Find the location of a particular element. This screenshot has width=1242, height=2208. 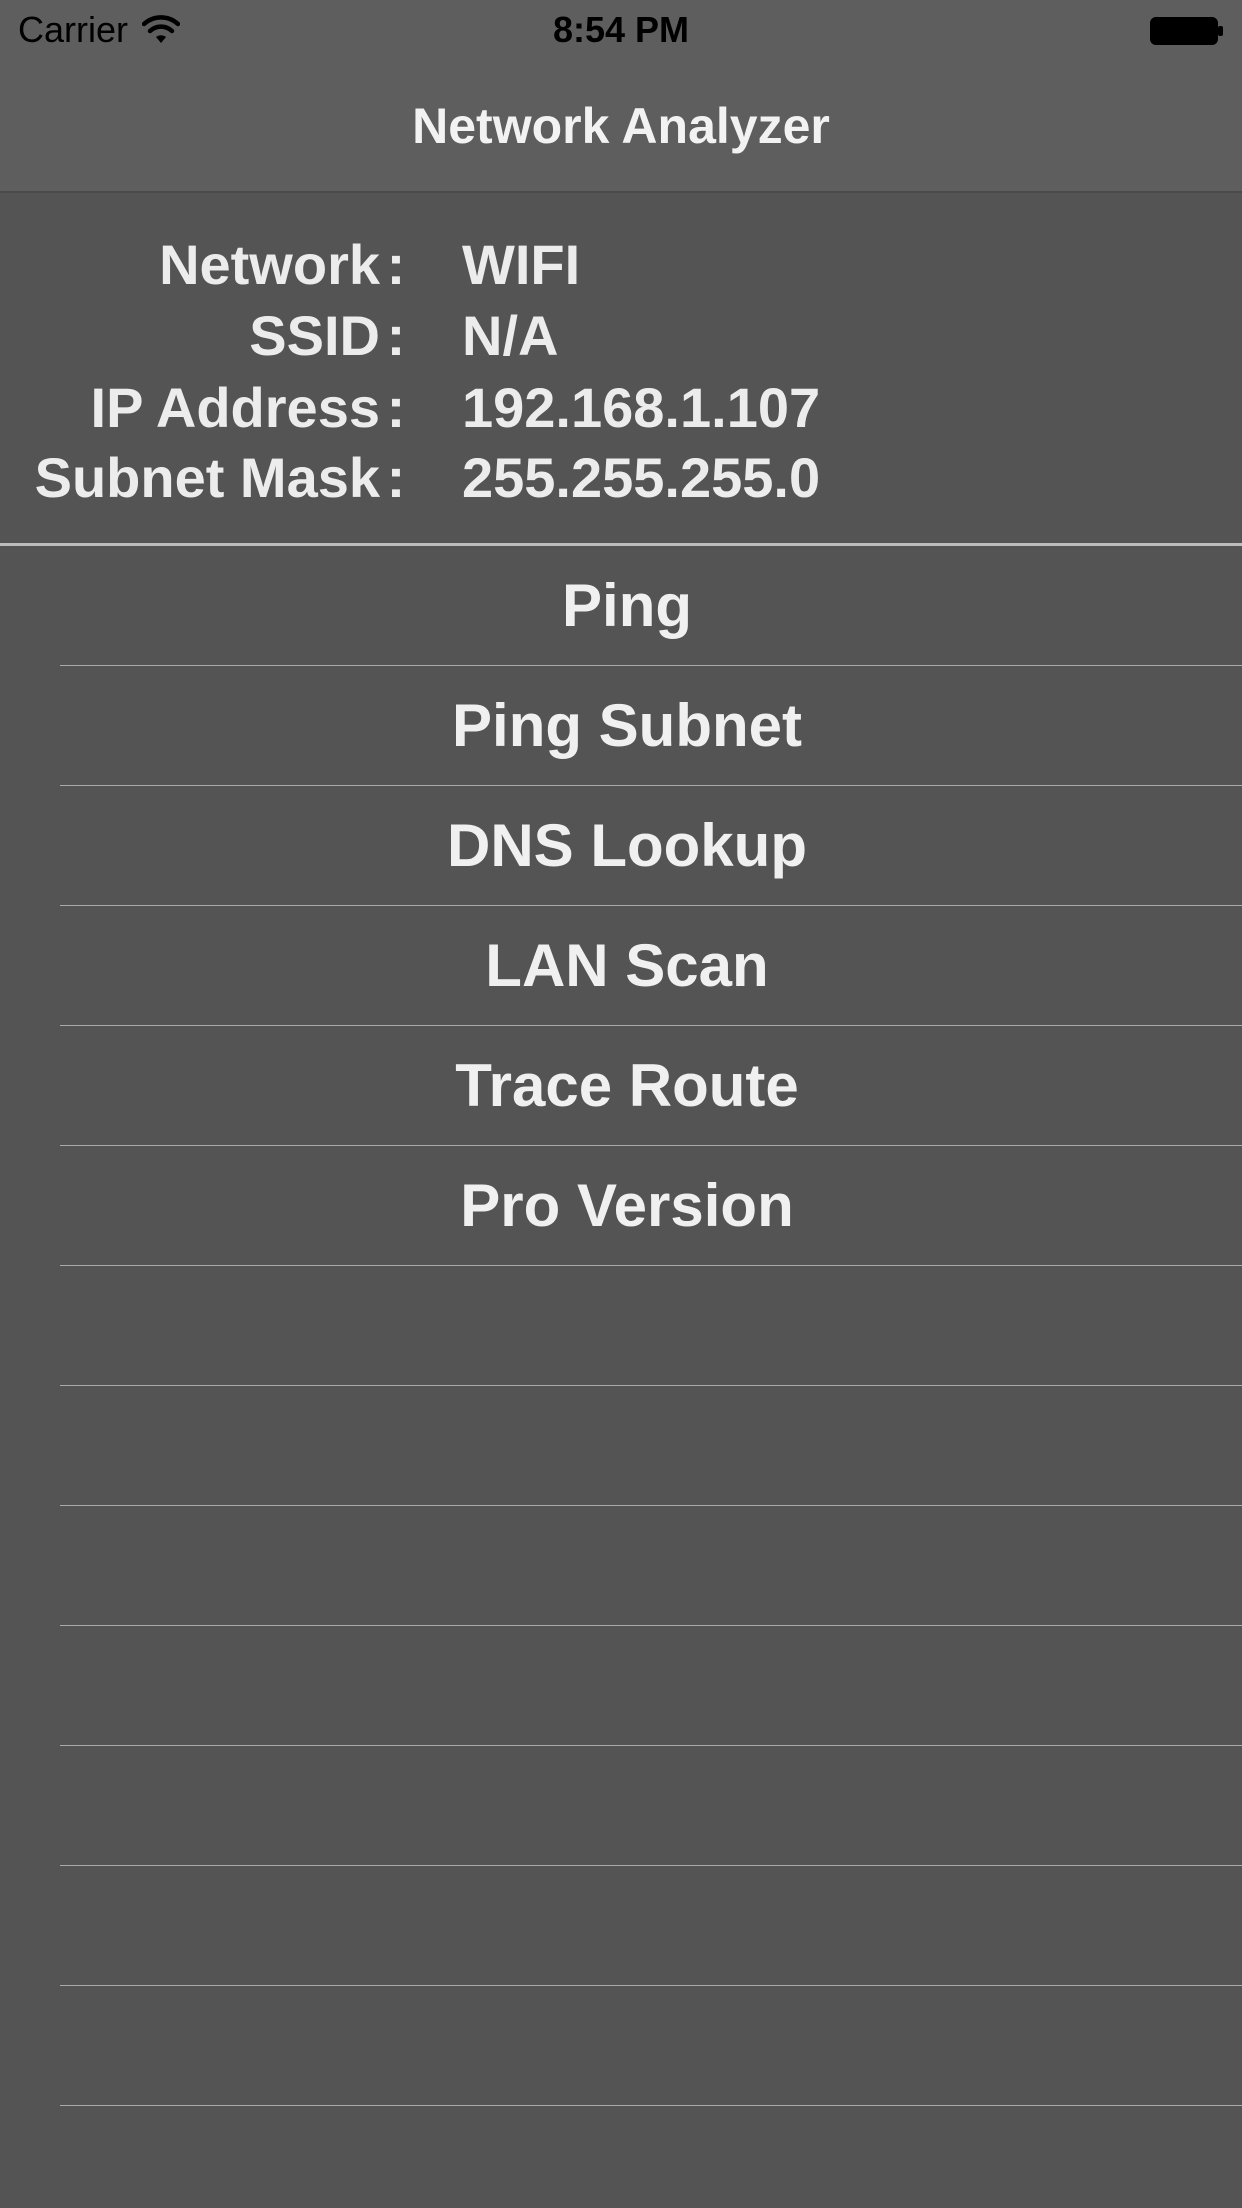

info-label: Subnet Mask is located at coordinates (207, 477).